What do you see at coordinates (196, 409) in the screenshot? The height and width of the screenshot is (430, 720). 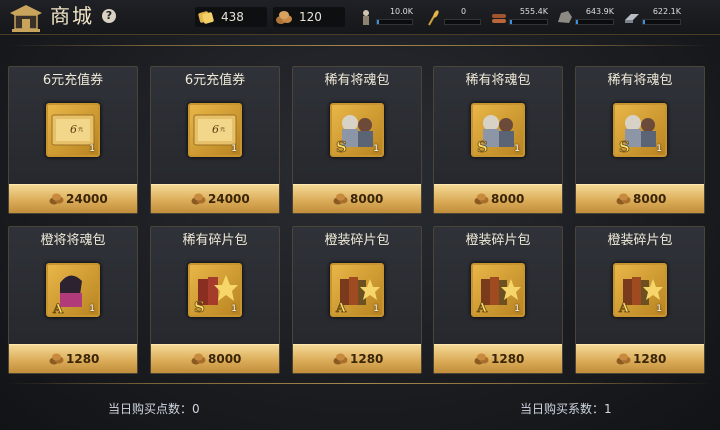 I see `daily-points-value: 0` at bounding box center [196, 409].